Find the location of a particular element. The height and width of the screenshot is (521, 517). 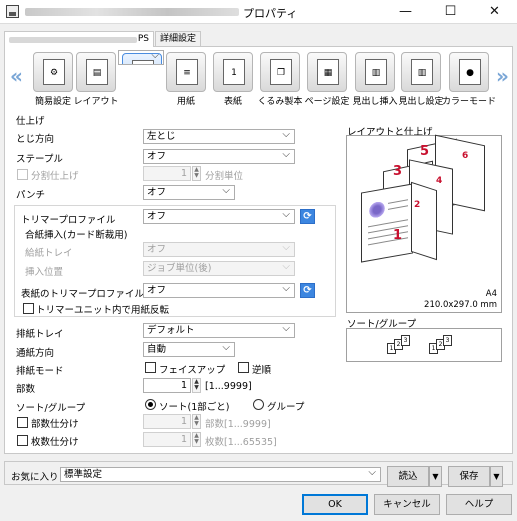

icon-glyph: 1 is located at coordinates (234, 72).